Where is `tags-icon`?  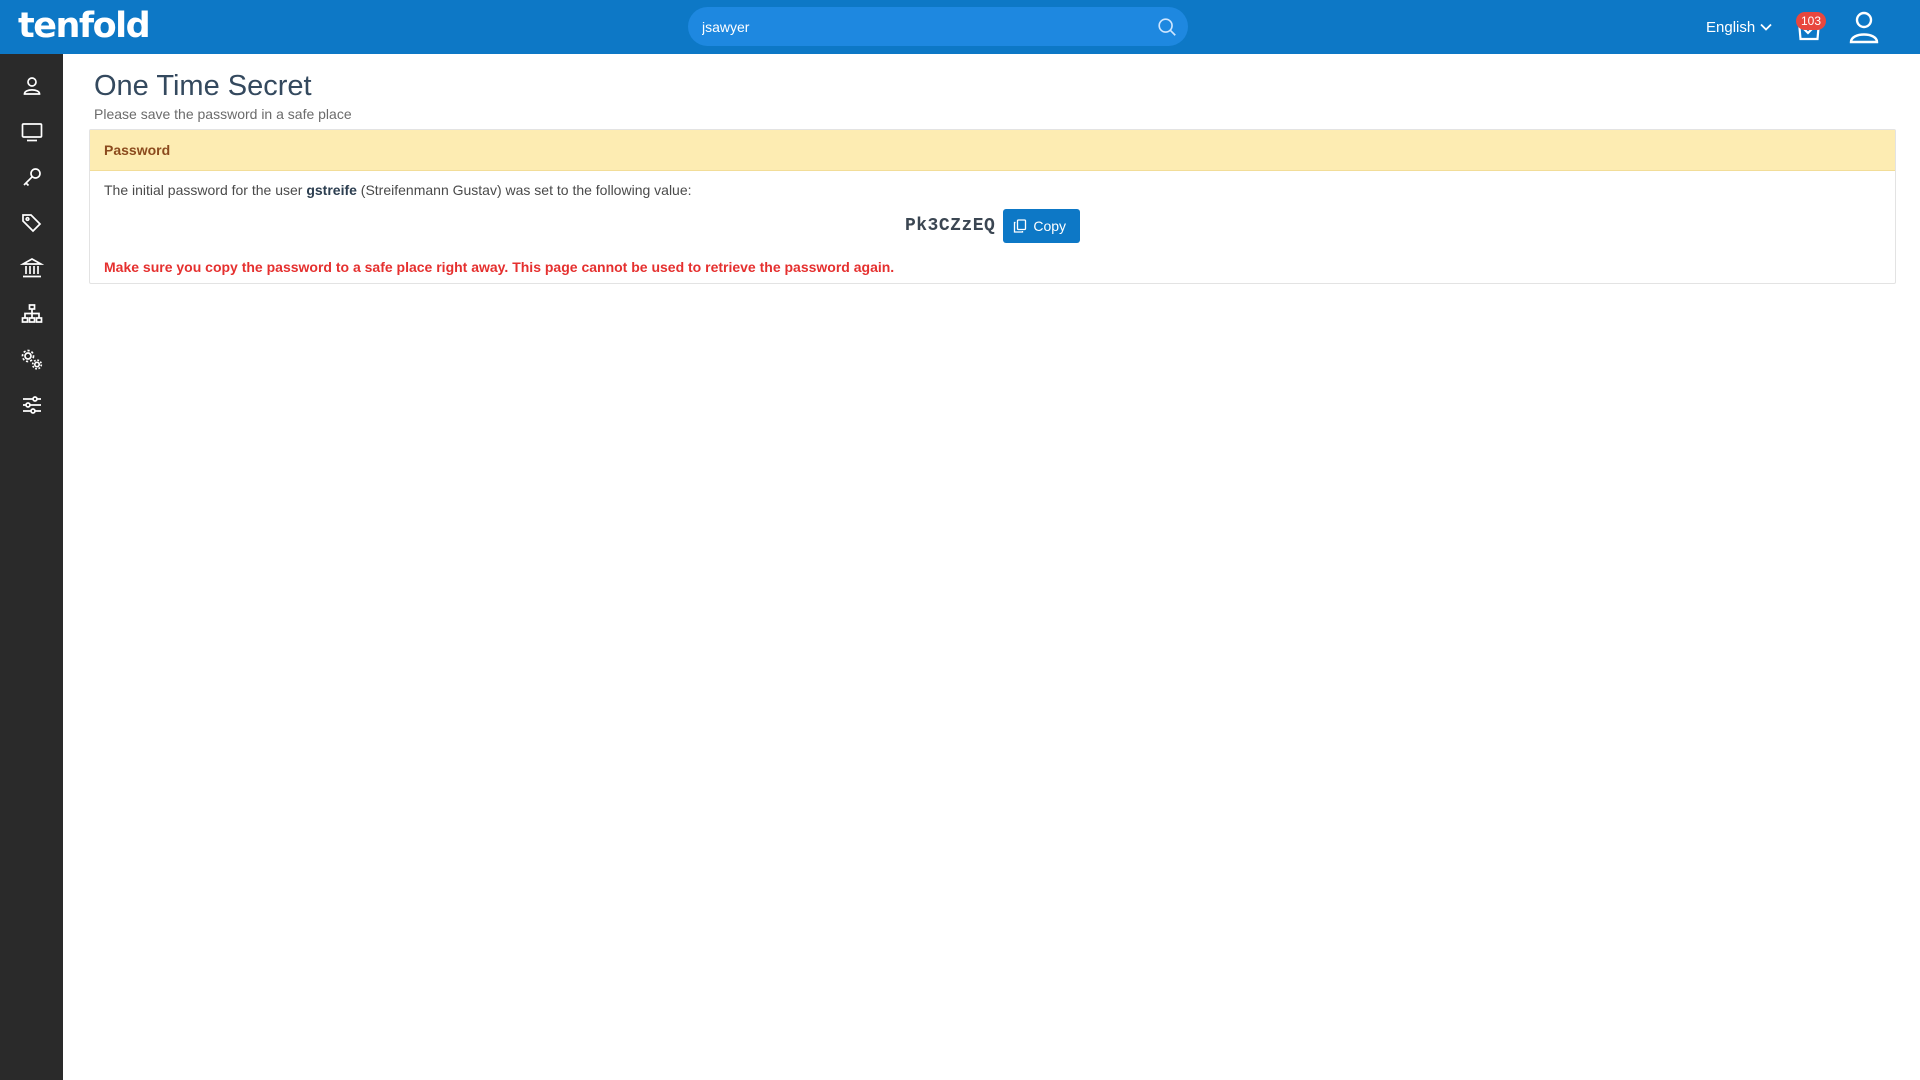
tags-icon is located at coordinates (31, 223).